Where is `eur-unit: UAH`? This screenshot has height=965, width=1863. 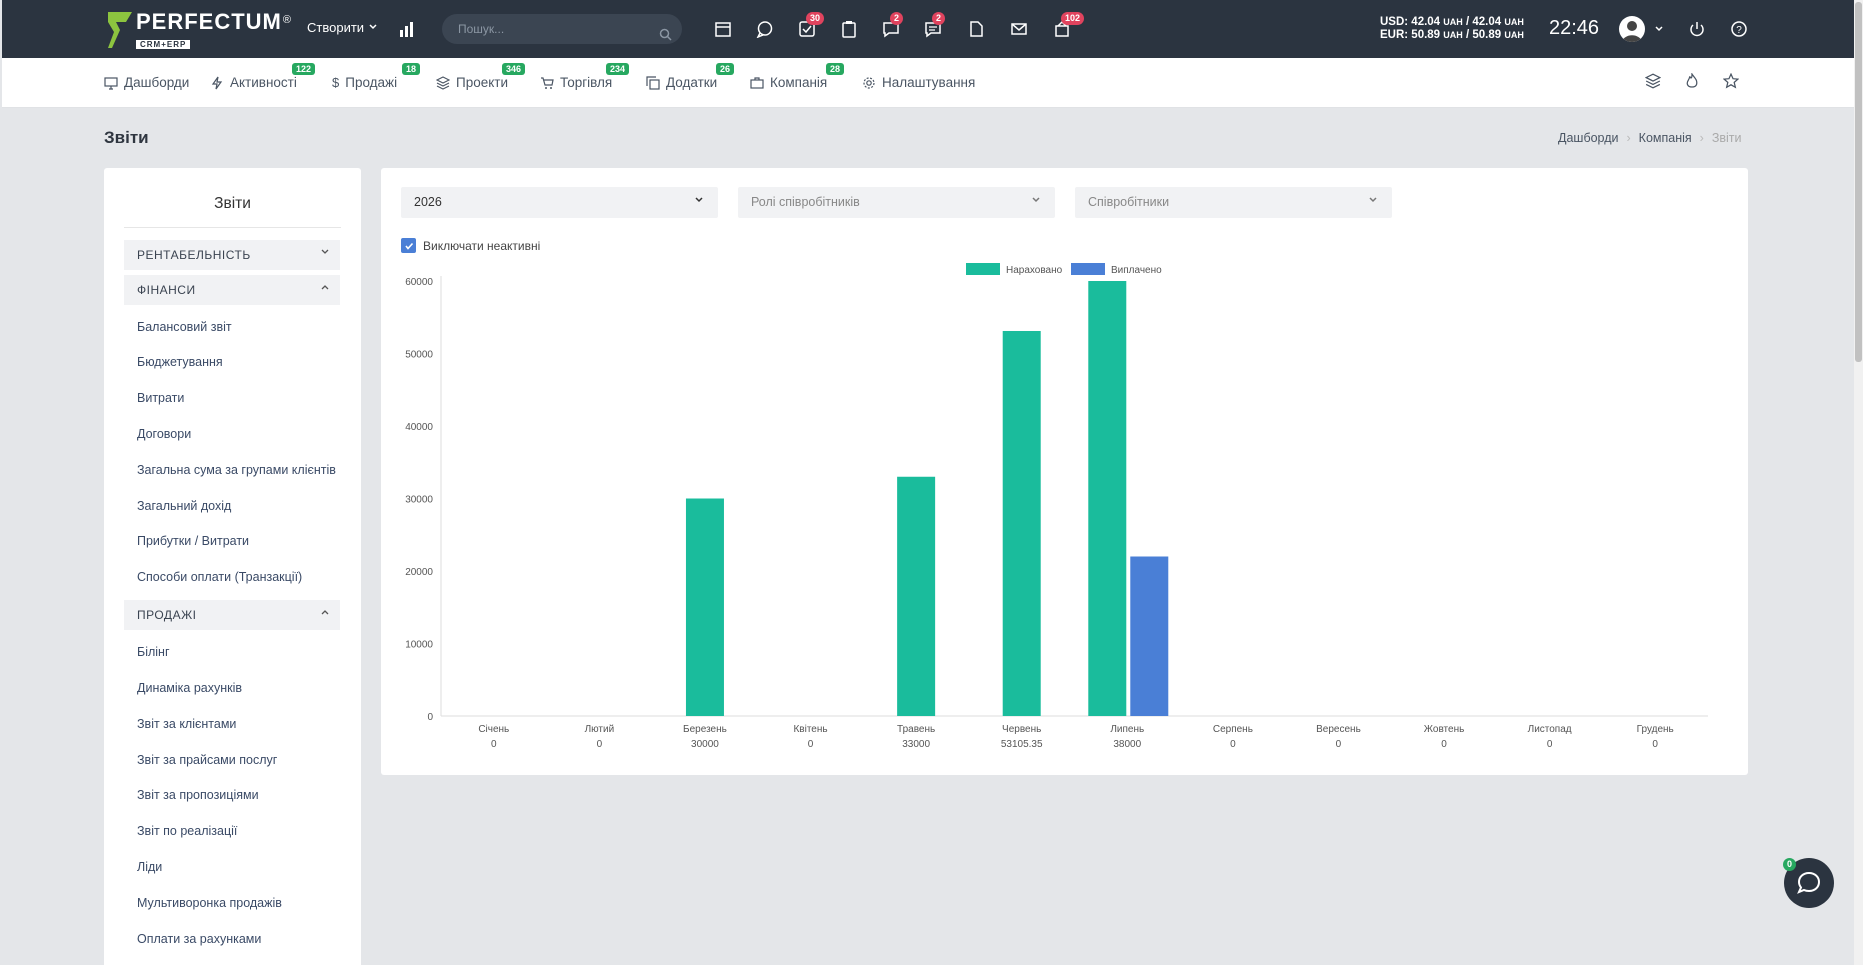
eur-unit: UAH is located at coordinates (1453, 35).